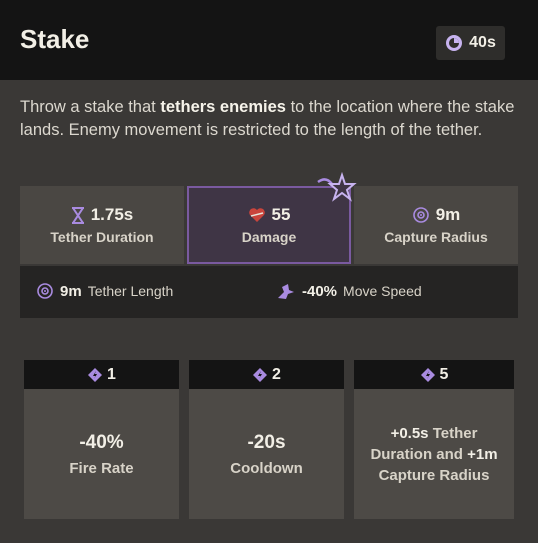 This screenshot has height=543, width=538. I want to click on upgrade-cost: 2, so click(266, 374).